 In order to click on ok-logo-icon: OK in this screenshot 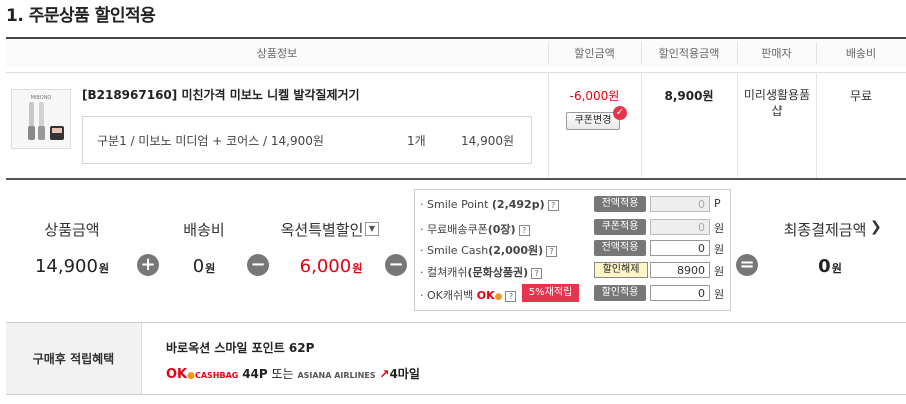, I will do `click(485, 295)`.